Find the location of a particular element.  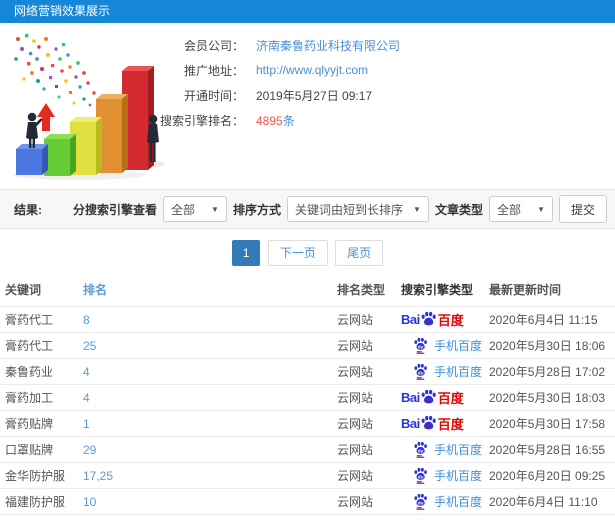

update-time-cell: 2020年5月30日 17:58 is located at coordinates (547, 424).